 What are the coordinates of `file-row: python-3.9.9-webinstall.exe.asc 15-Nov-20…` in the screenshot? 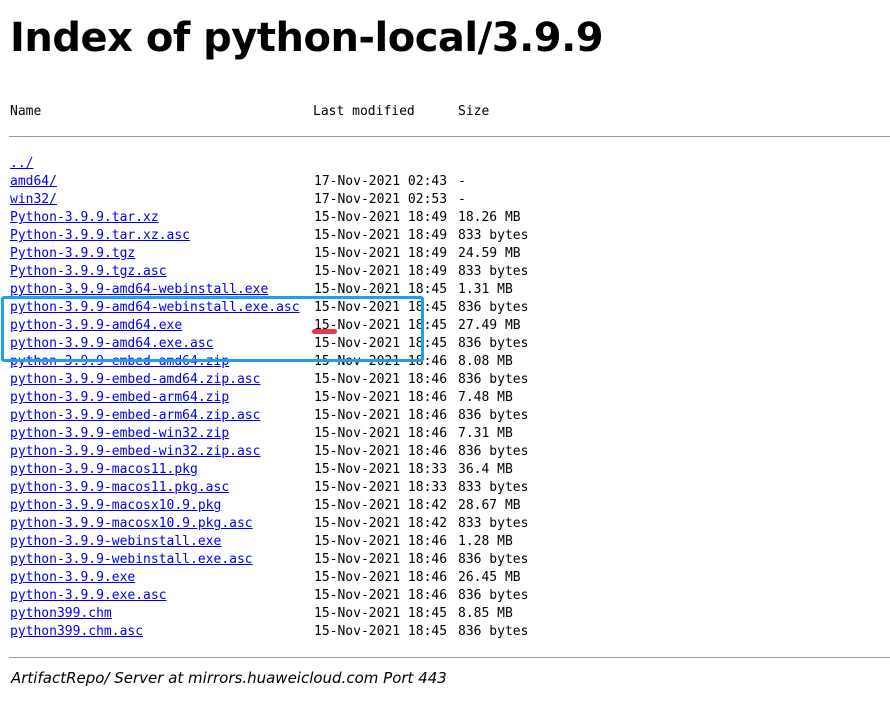 It's located at (445, 560).